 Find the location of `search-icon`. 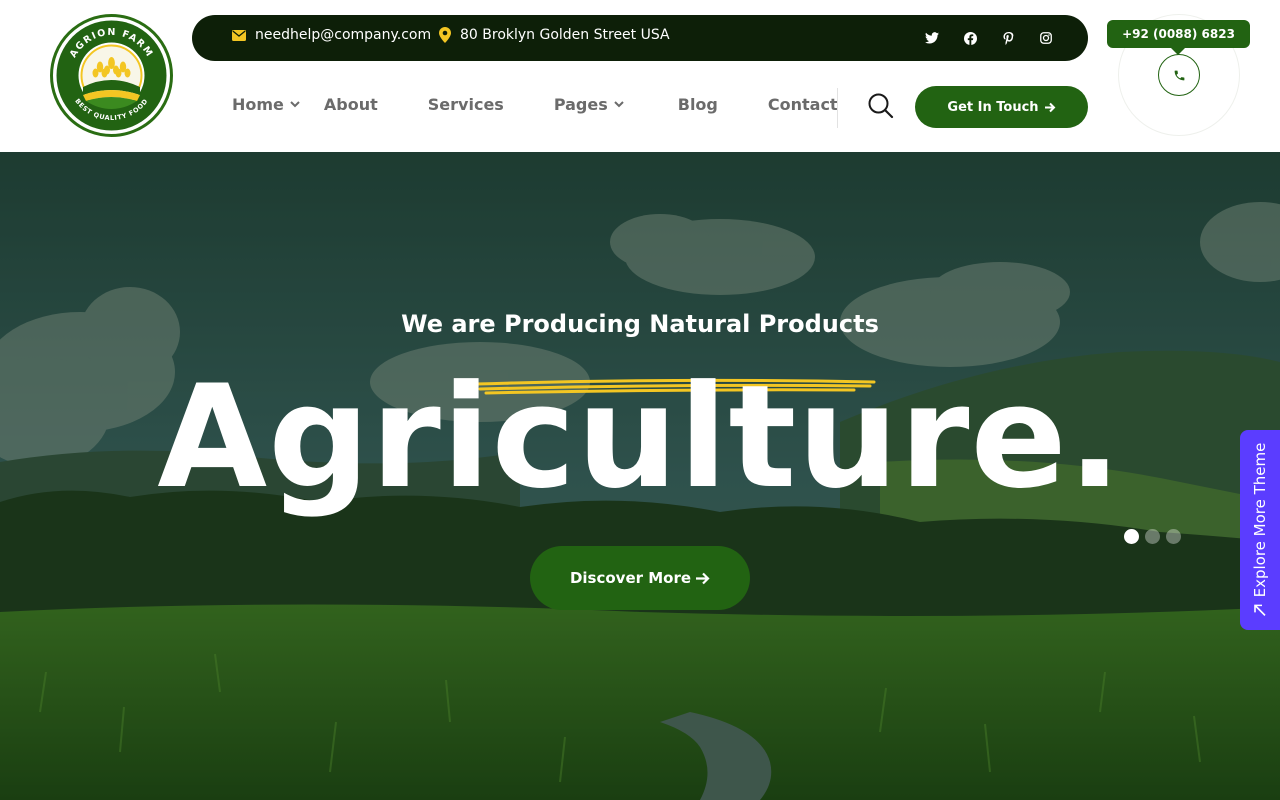

search-icon is located at coordinates (881, 106).